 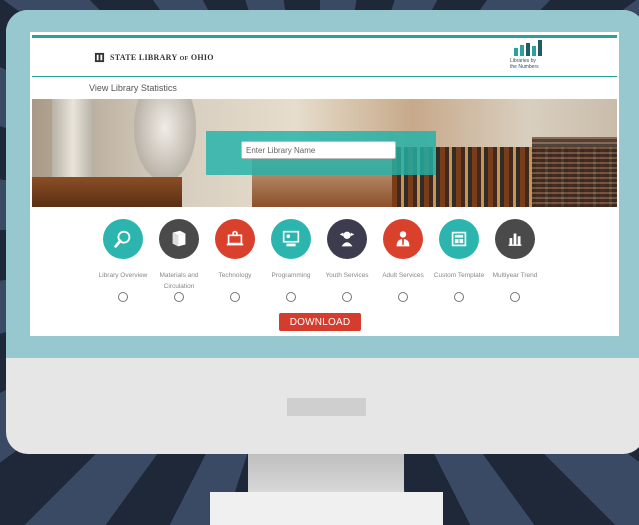 What do you see at coordinates (99, 57) in the screenshot?
I see `ohio-seal-icon` at bounding box center [99, 57].